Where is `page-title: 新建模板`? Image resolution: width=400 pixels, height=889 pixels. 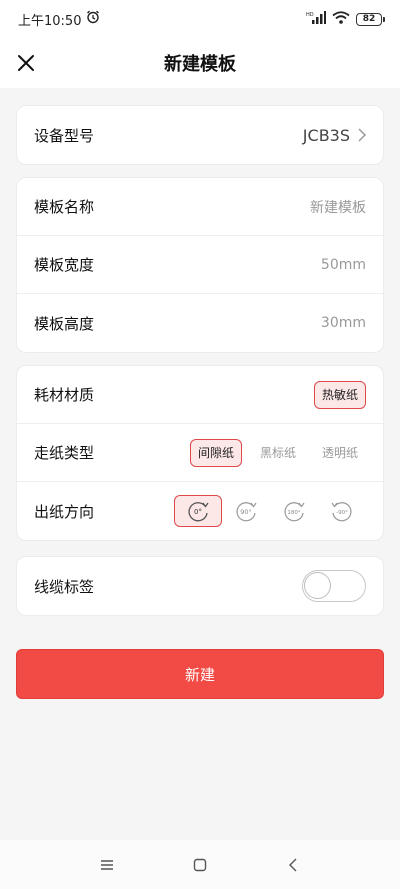
page-title: 新建模板 is located at coordinates (200, 64).